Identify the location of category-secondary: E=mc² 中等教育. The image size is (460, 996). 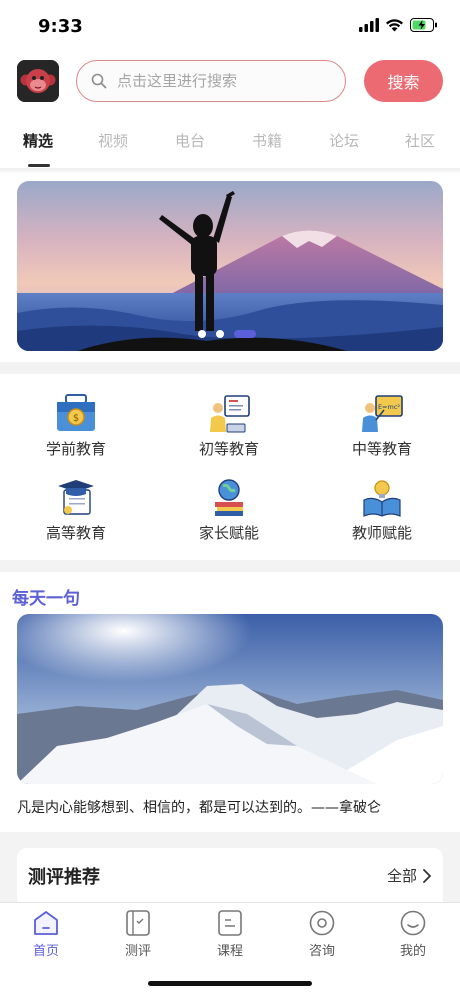
(382, 426).